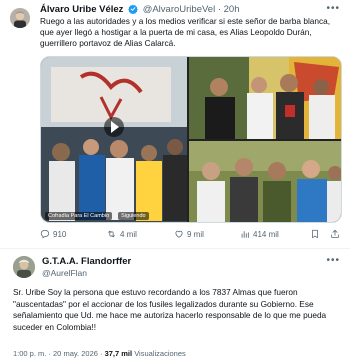  What do you see at coordinates (128, 234) in the screenshot?
I see `repost-count: 4 mil` at bounding box center [128, 234].